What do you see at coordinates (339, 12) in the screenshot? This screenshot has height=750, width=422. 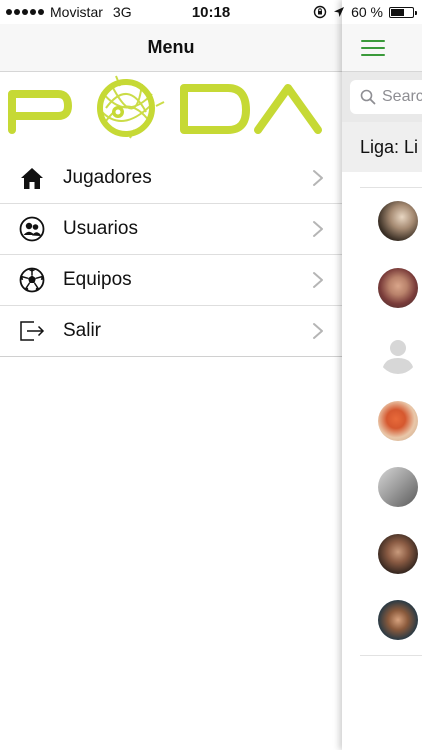 I see `location-arrow-icon` at bounding box center [339, 12].